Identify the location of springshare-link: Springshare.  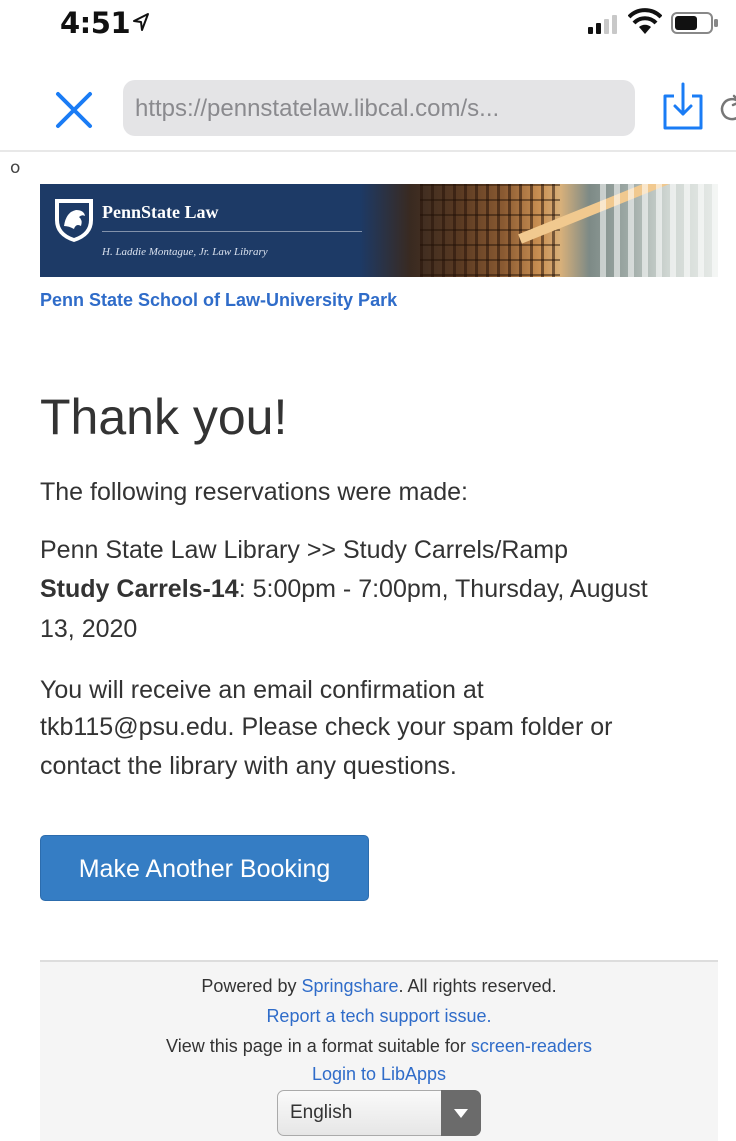
(349, 986).